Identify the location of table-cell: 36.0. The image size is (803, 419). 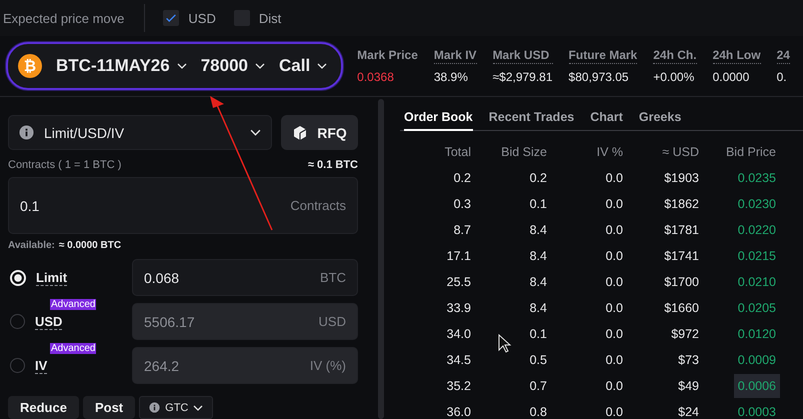
(458, 412).